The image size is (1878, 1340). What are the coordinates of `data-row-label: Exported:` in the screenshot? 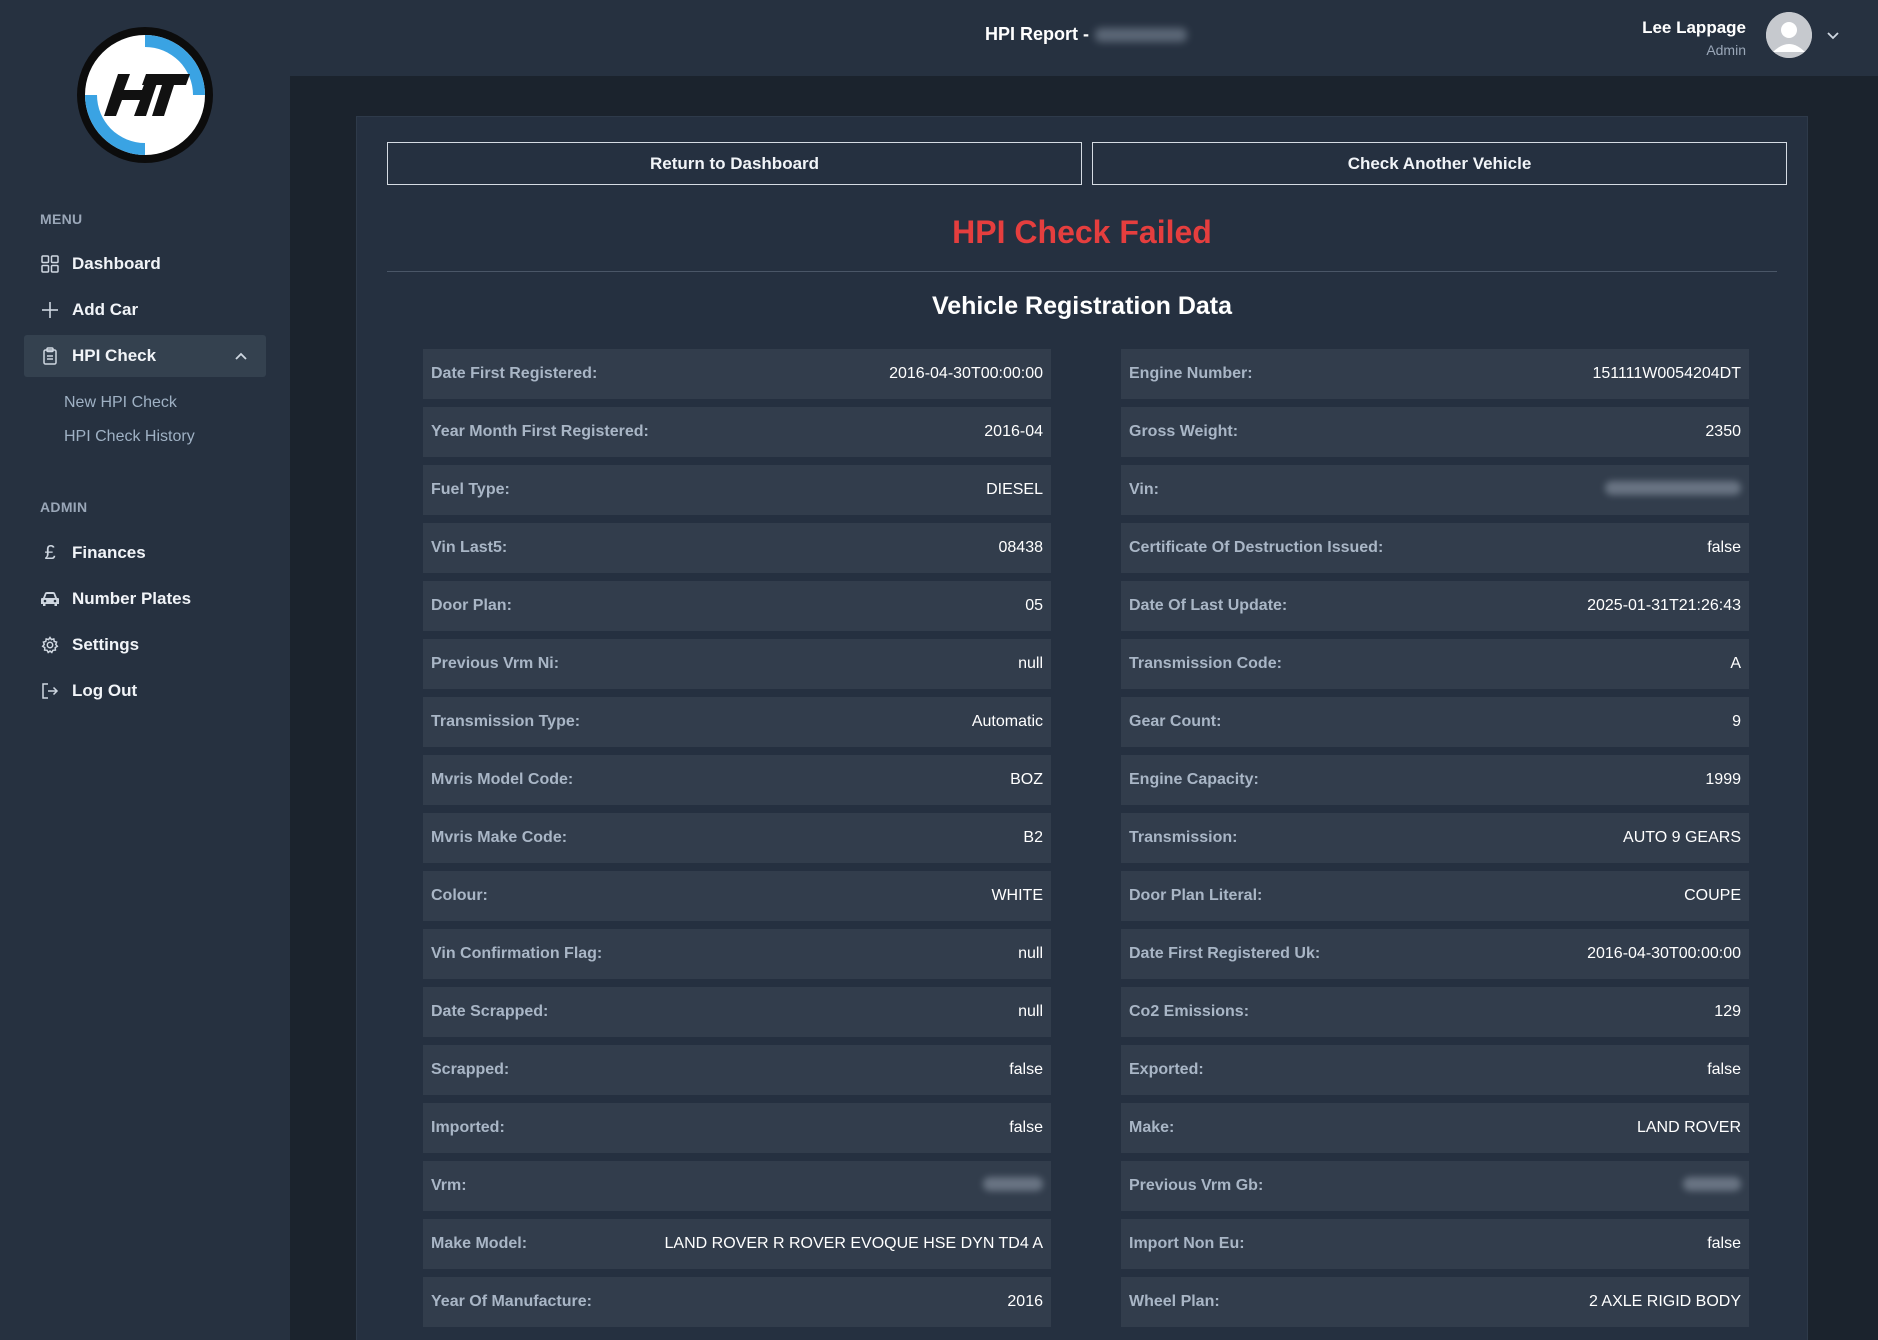 It's located at (1166, 1069).